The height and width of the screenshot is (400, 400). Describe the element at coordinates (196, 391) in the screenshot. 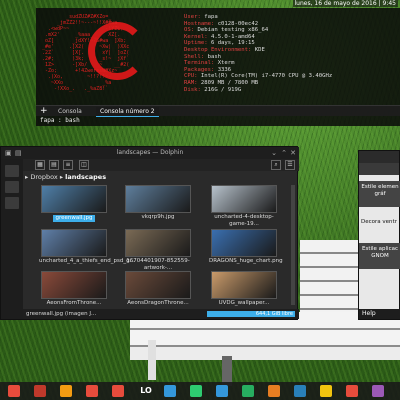

I see `image-icon` at that location.